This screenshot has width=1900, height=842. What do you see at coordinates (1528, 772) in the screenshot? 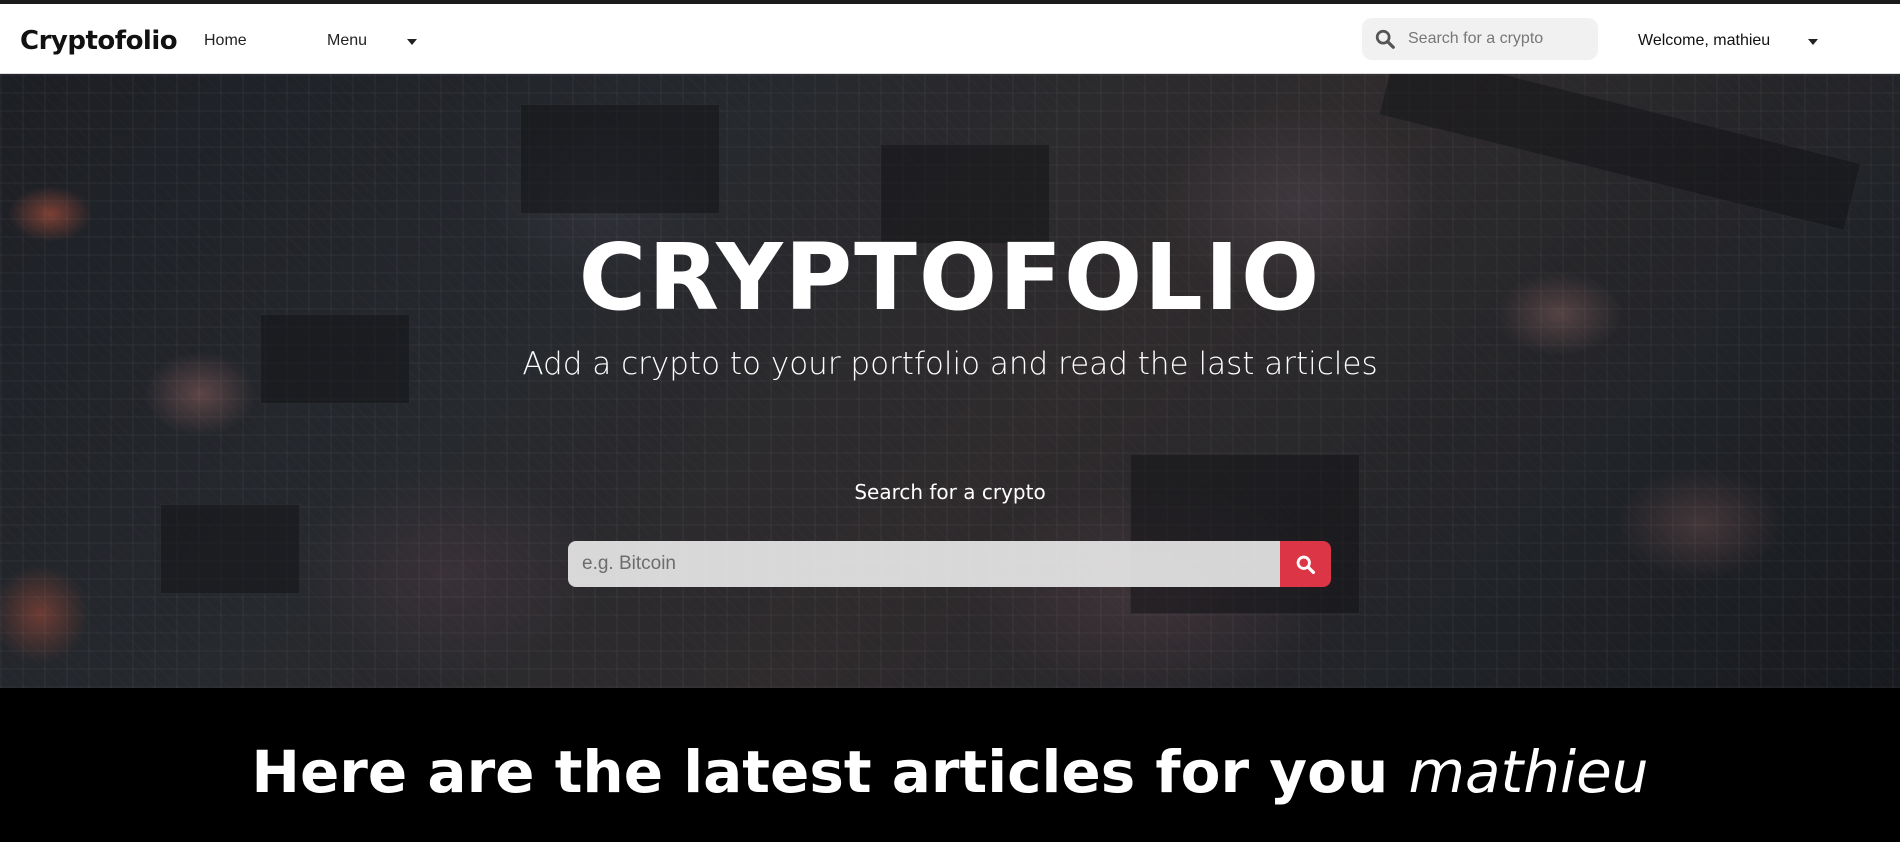
I see `articles-username: mathieu` at bounding box center [1528, 772].